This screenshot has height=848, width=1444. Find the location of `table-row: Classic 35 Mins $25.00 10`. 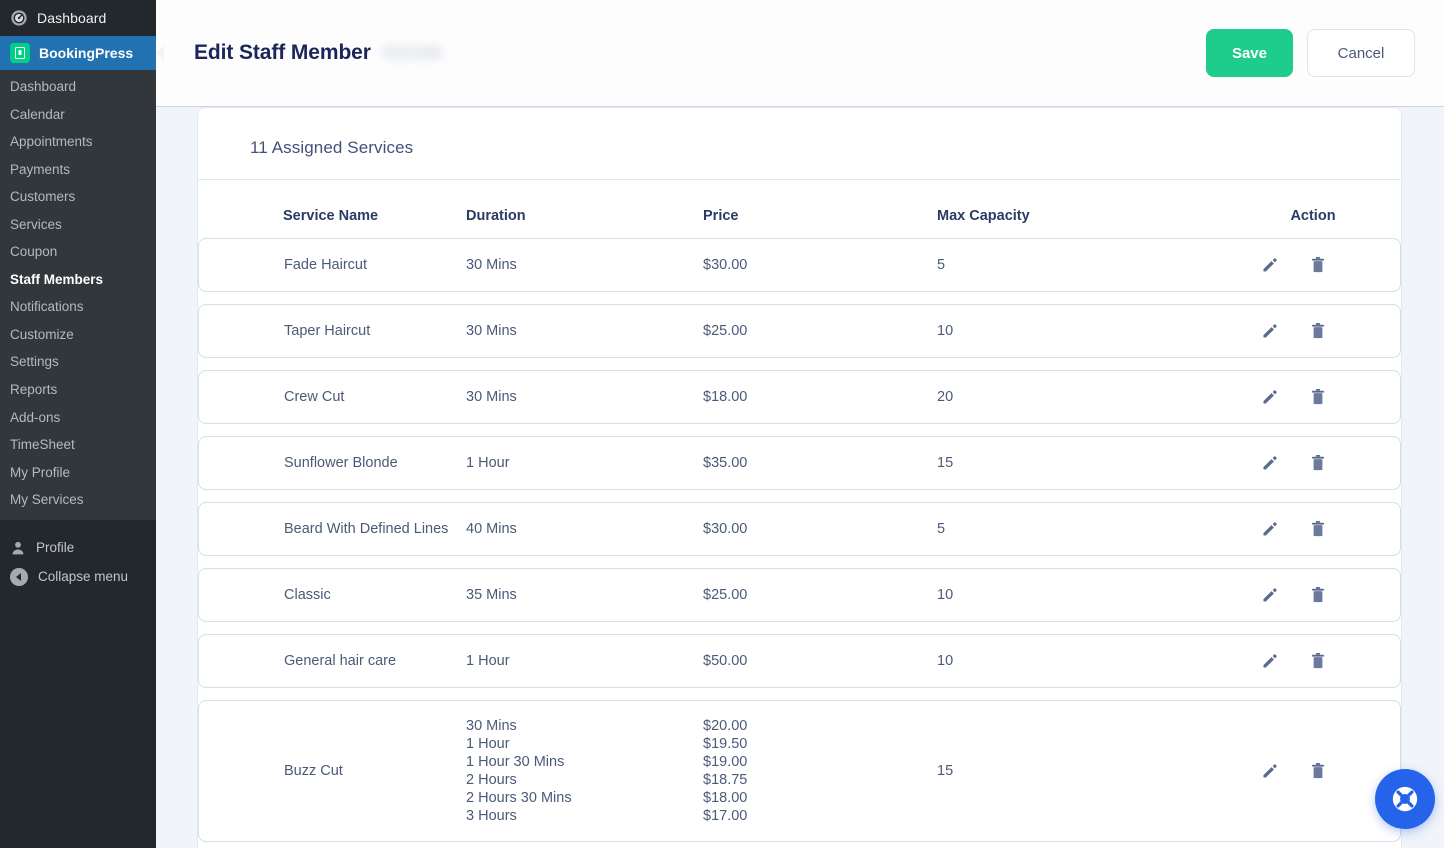

table-row: Classic 35 Mins $25.00 10 is located at coordinates (799, 595).